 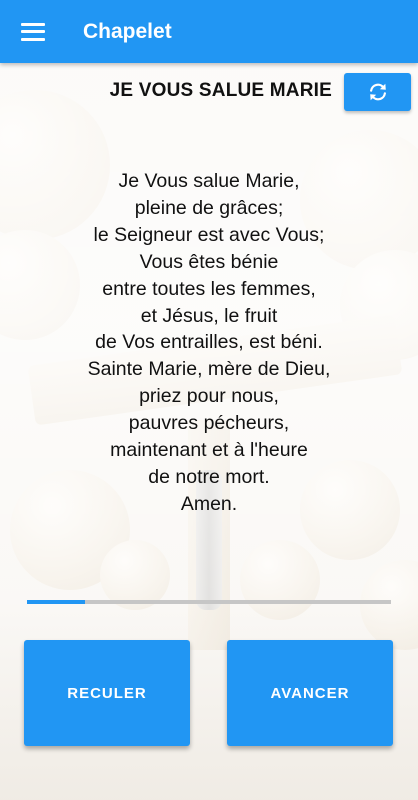 I want to click on prayer-line: maintenant et à l'heure, so click(x=209, y=450).